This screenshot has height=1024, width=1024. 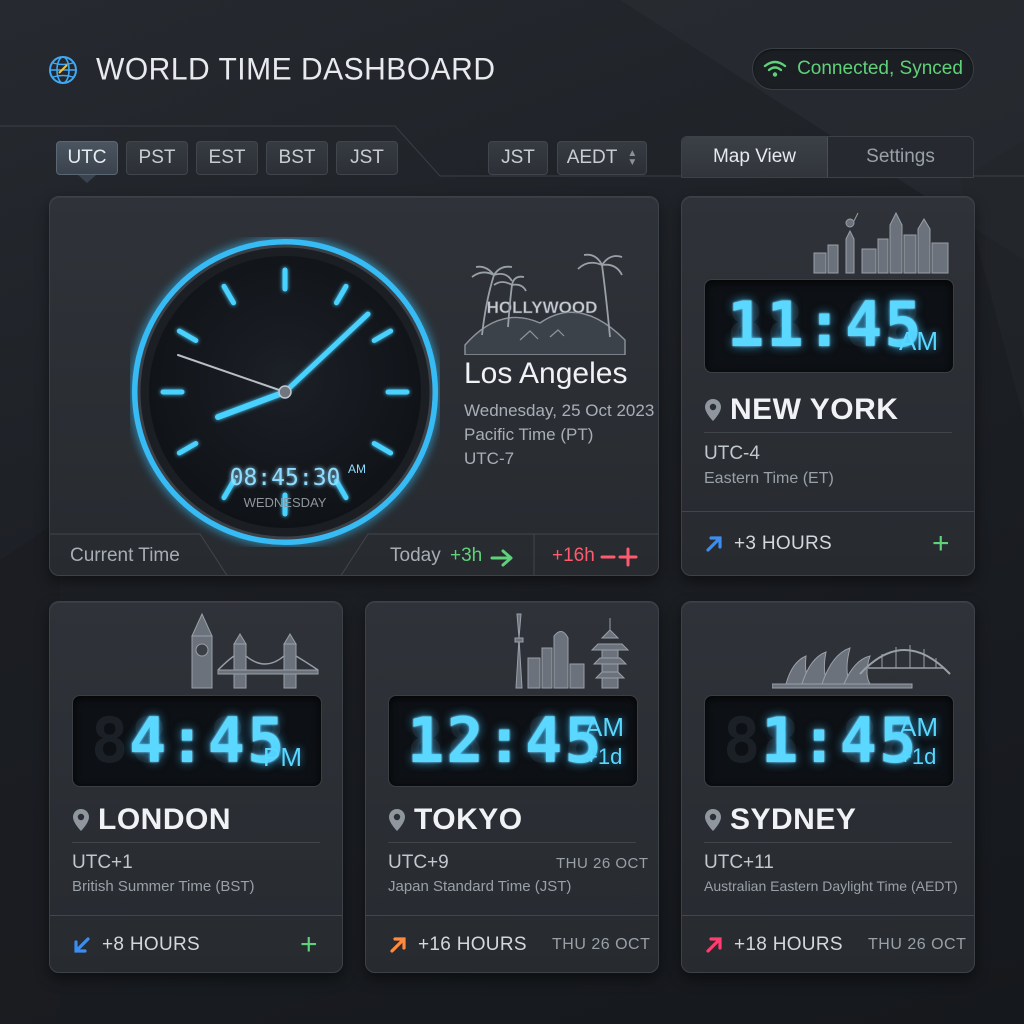 What do you see at coordinates (357, 469) in the screenshot?
I see `analog-ampm: AM` at bounding box center [357, 469].